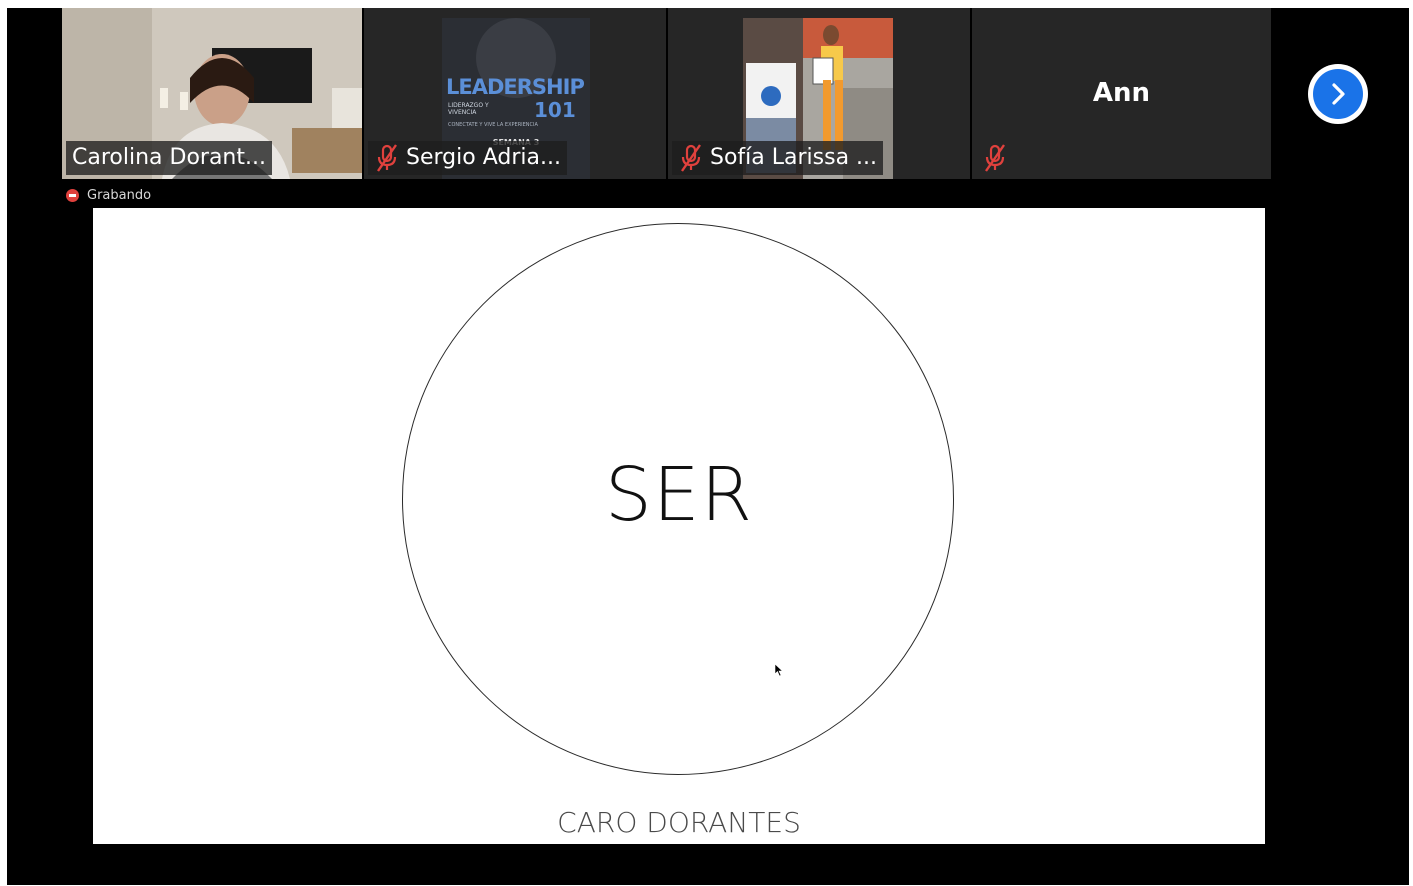  I want to click on background-tagline: CONECTATE Y VIVE LA EXPERIENCIA, so click(493, 125).